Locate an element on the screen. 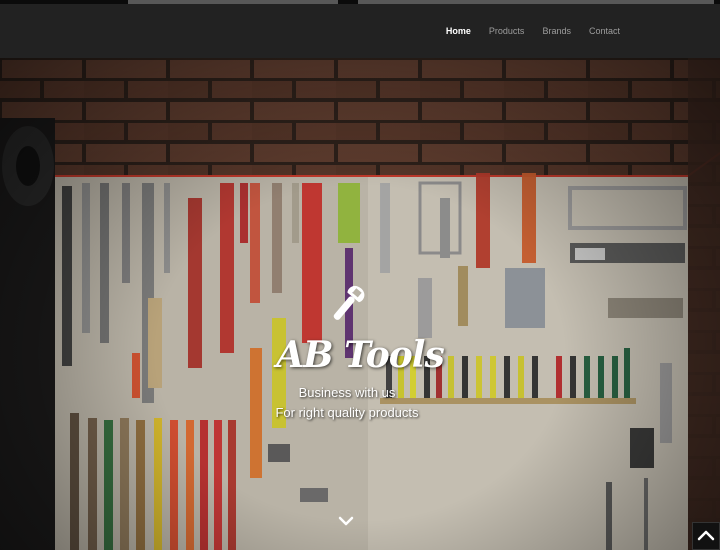 This screenshot has height=550, width=720. wrench-icon is located at coordinates (349, 302).